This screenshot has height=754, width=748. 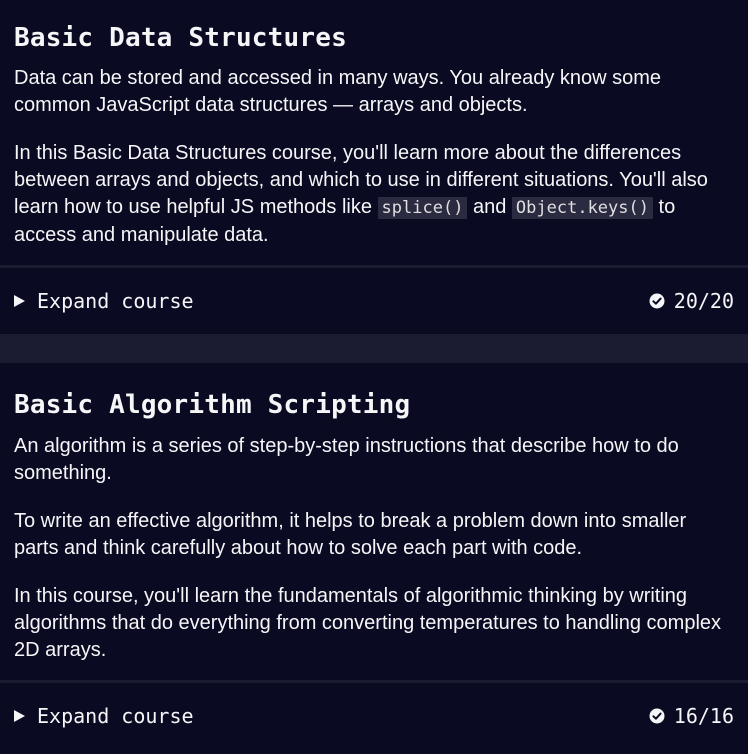 I want to click on code-snippet: splice(), so click(x=422, y=208).